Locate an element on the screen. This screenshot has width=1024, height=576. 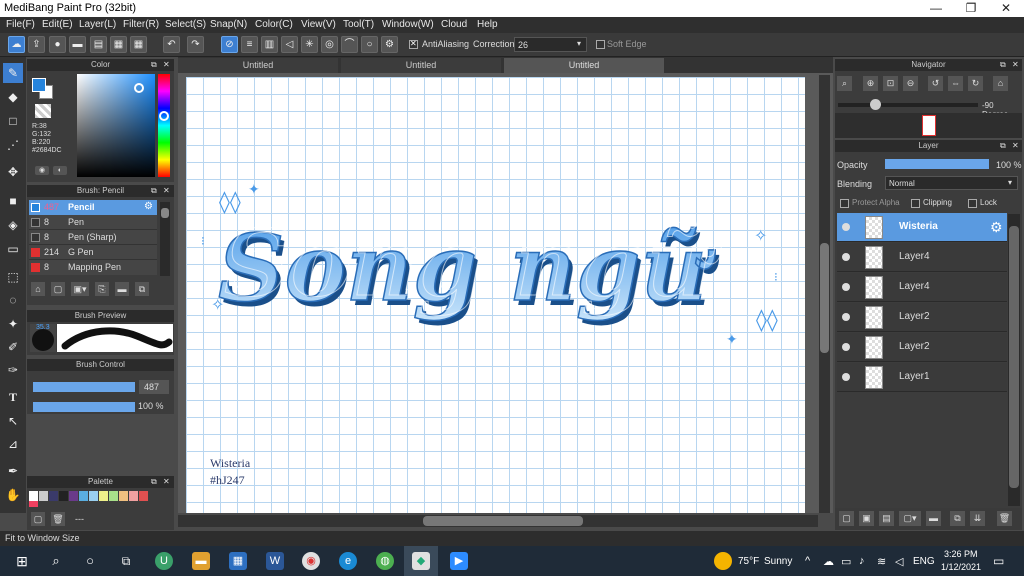
tab-untitled-3: Untitled is located at coordinates (584, 65).